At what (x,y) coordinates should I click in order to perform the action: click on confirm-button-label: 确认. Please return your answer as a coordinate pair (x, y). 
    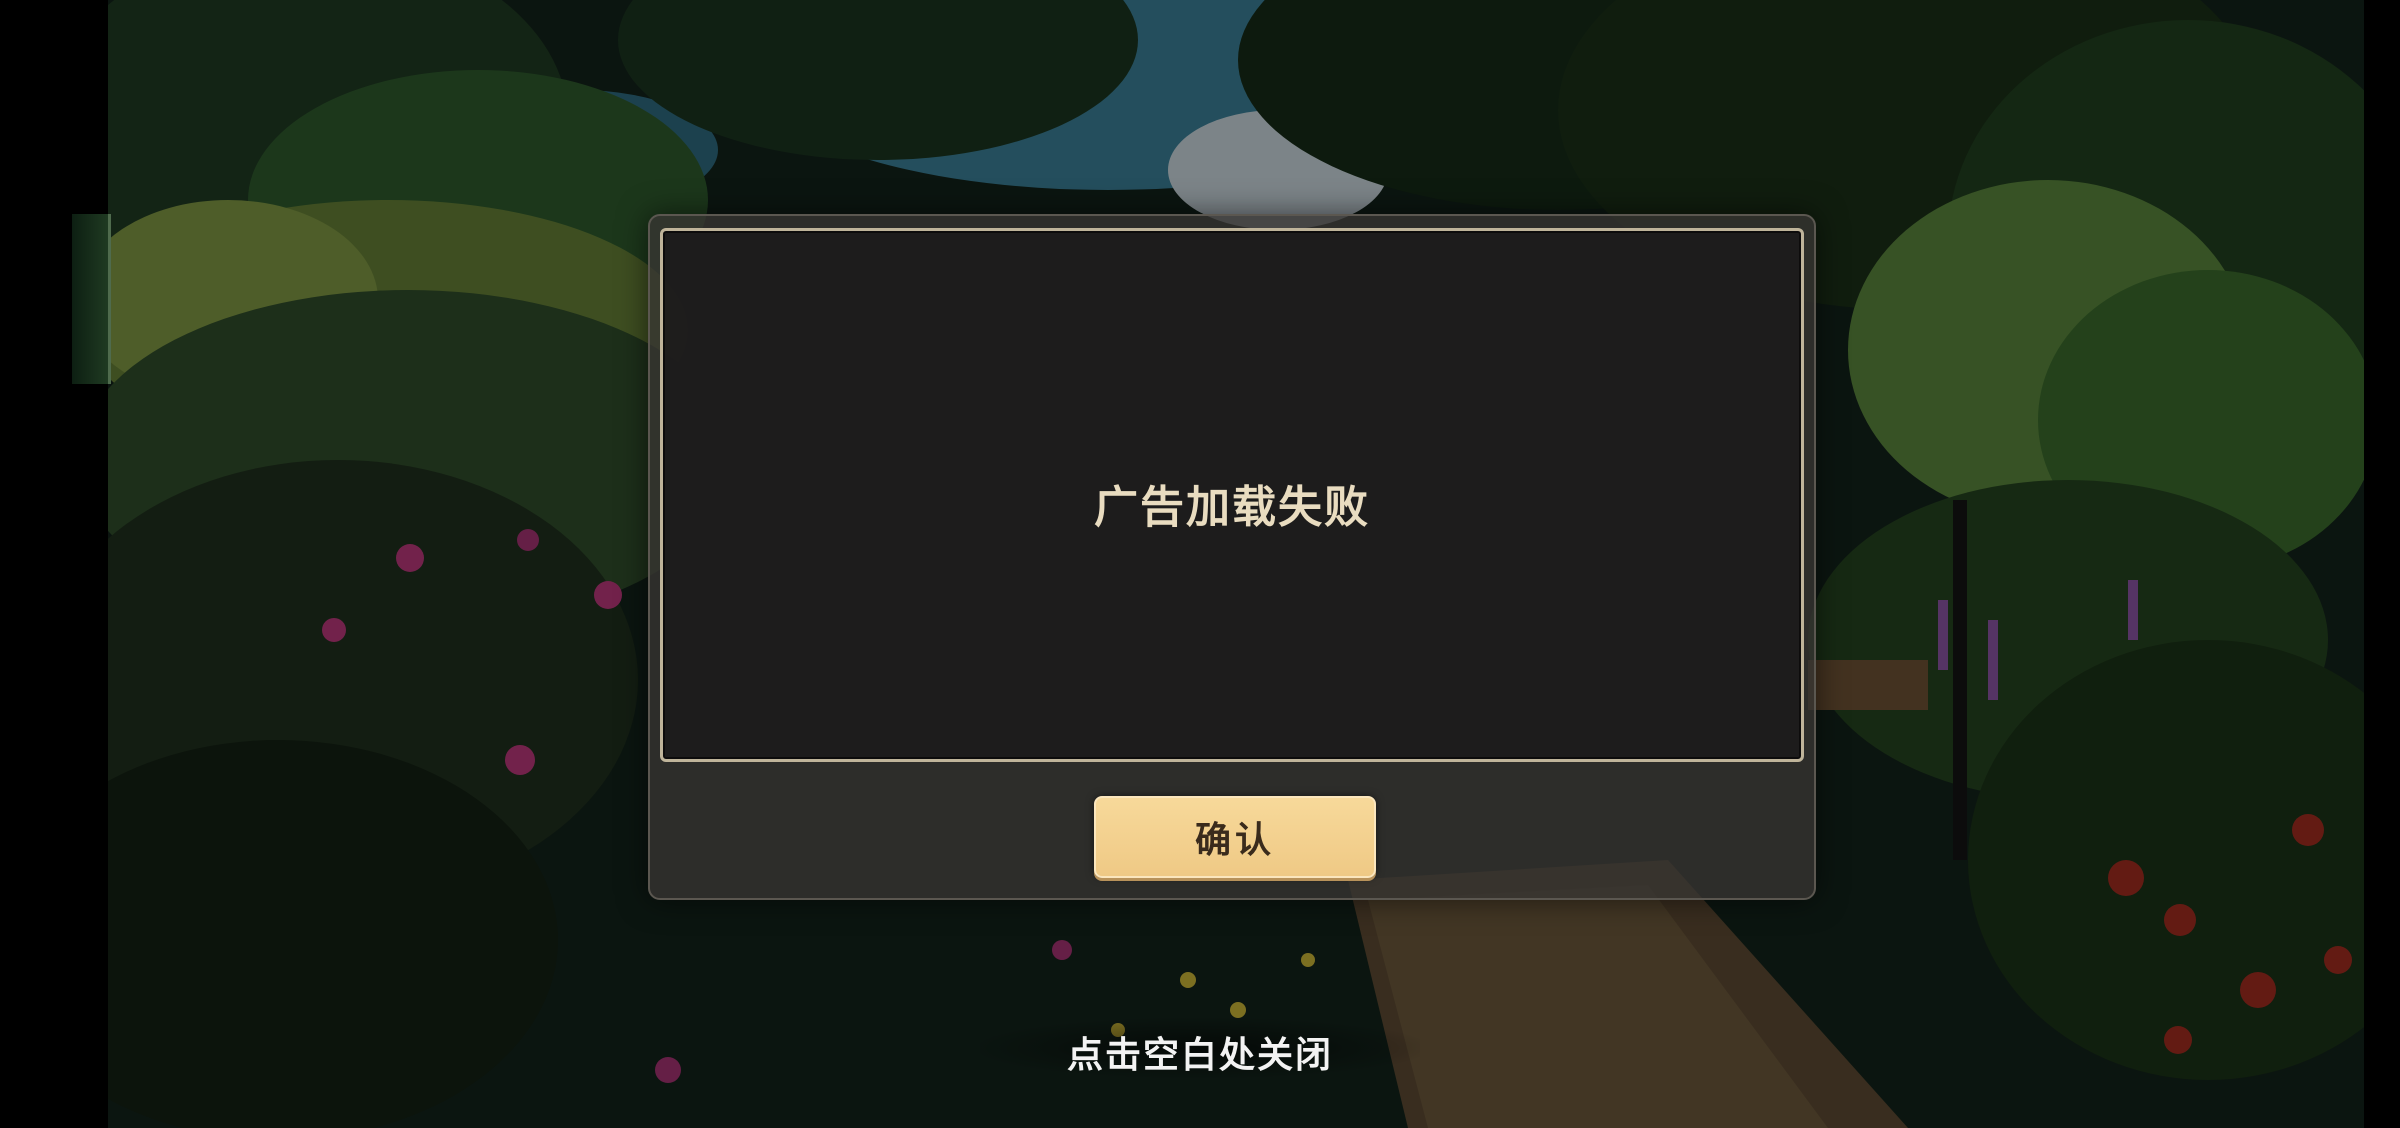
    Looking at the image, I should click on (1234, 840).